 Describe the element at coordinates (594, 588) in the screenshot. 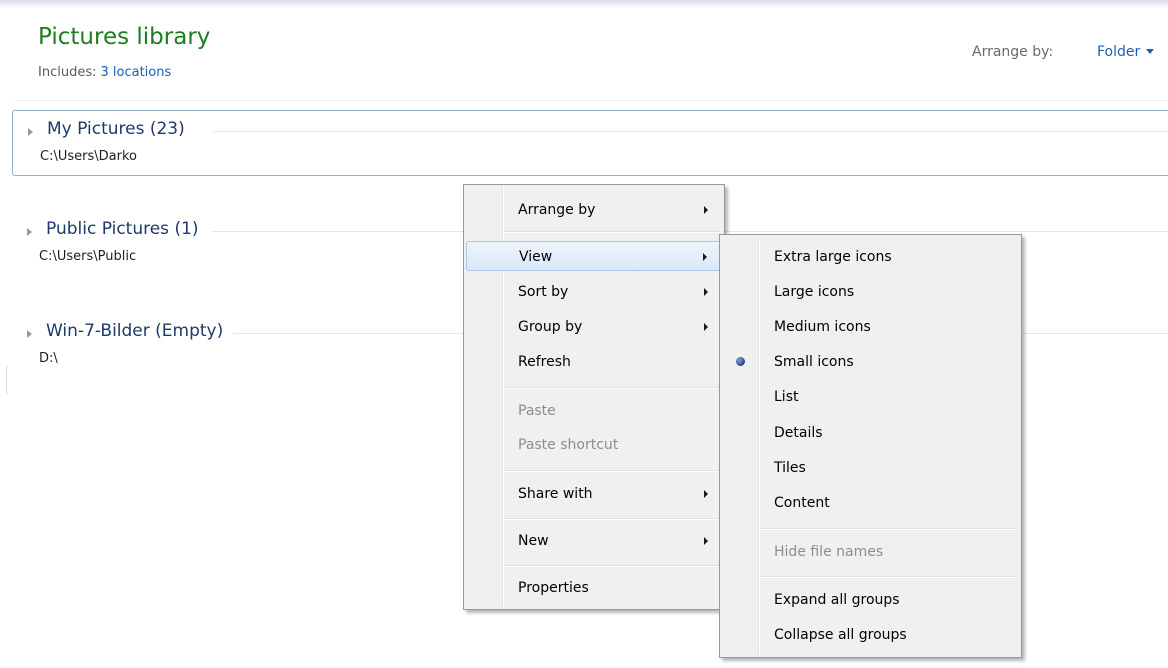

I see `menu-item-properties: Properties` at that location.